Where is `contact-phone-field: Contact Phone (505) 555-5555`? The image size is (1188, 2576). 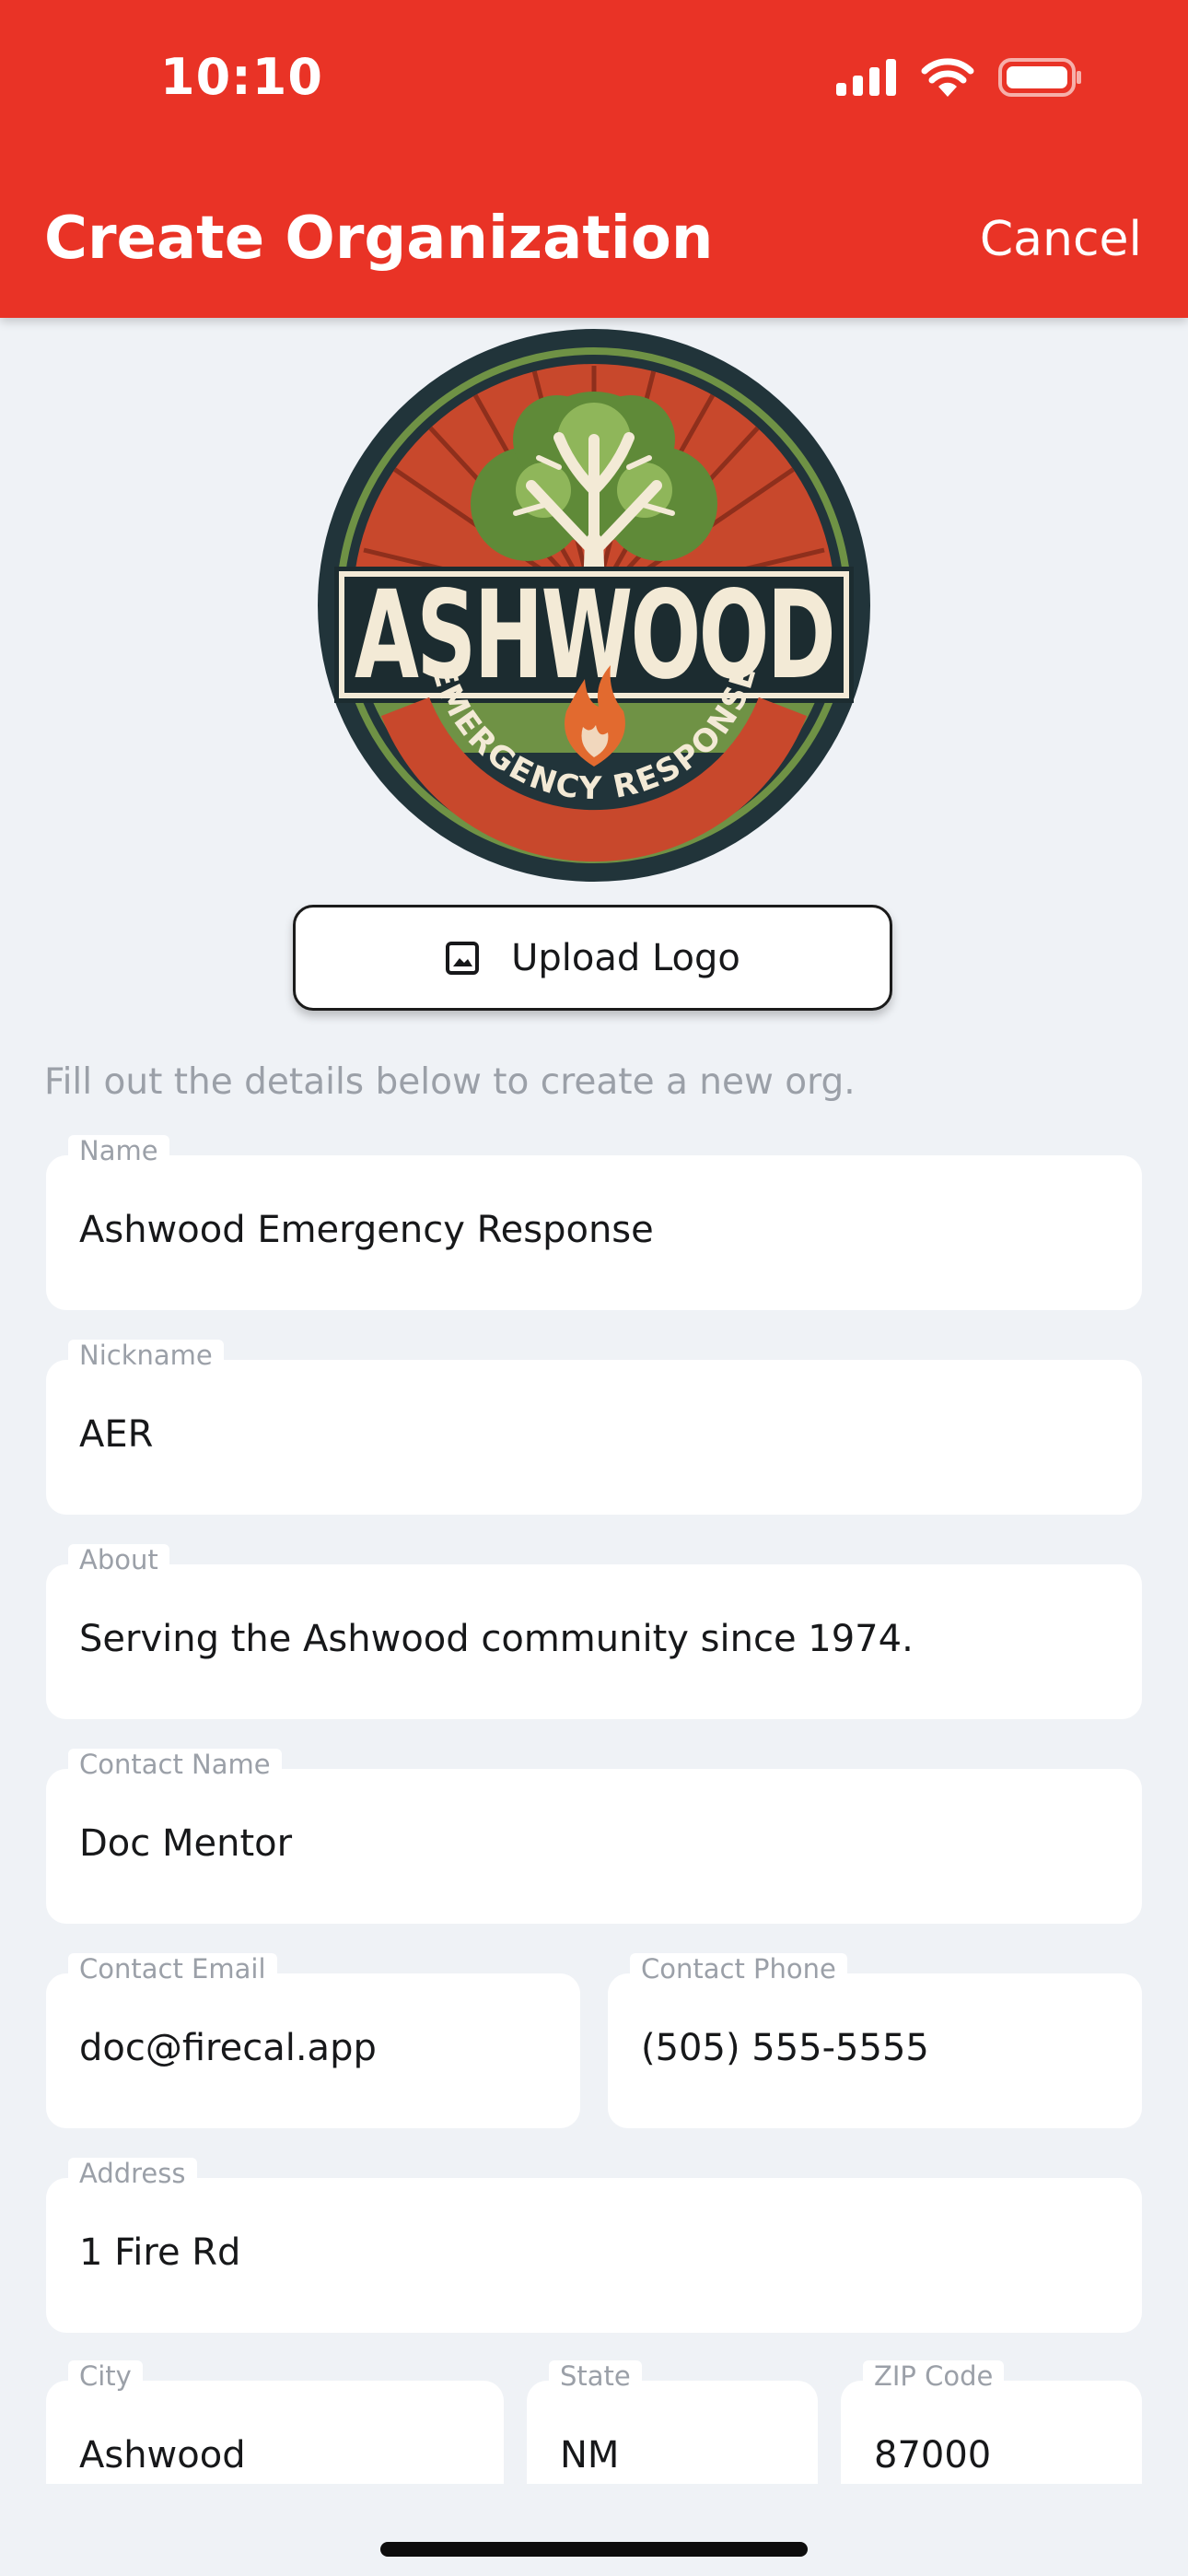
contact-phone-field: Contact Phone (505) 555-5555 is located at coordinates (875, 2040).